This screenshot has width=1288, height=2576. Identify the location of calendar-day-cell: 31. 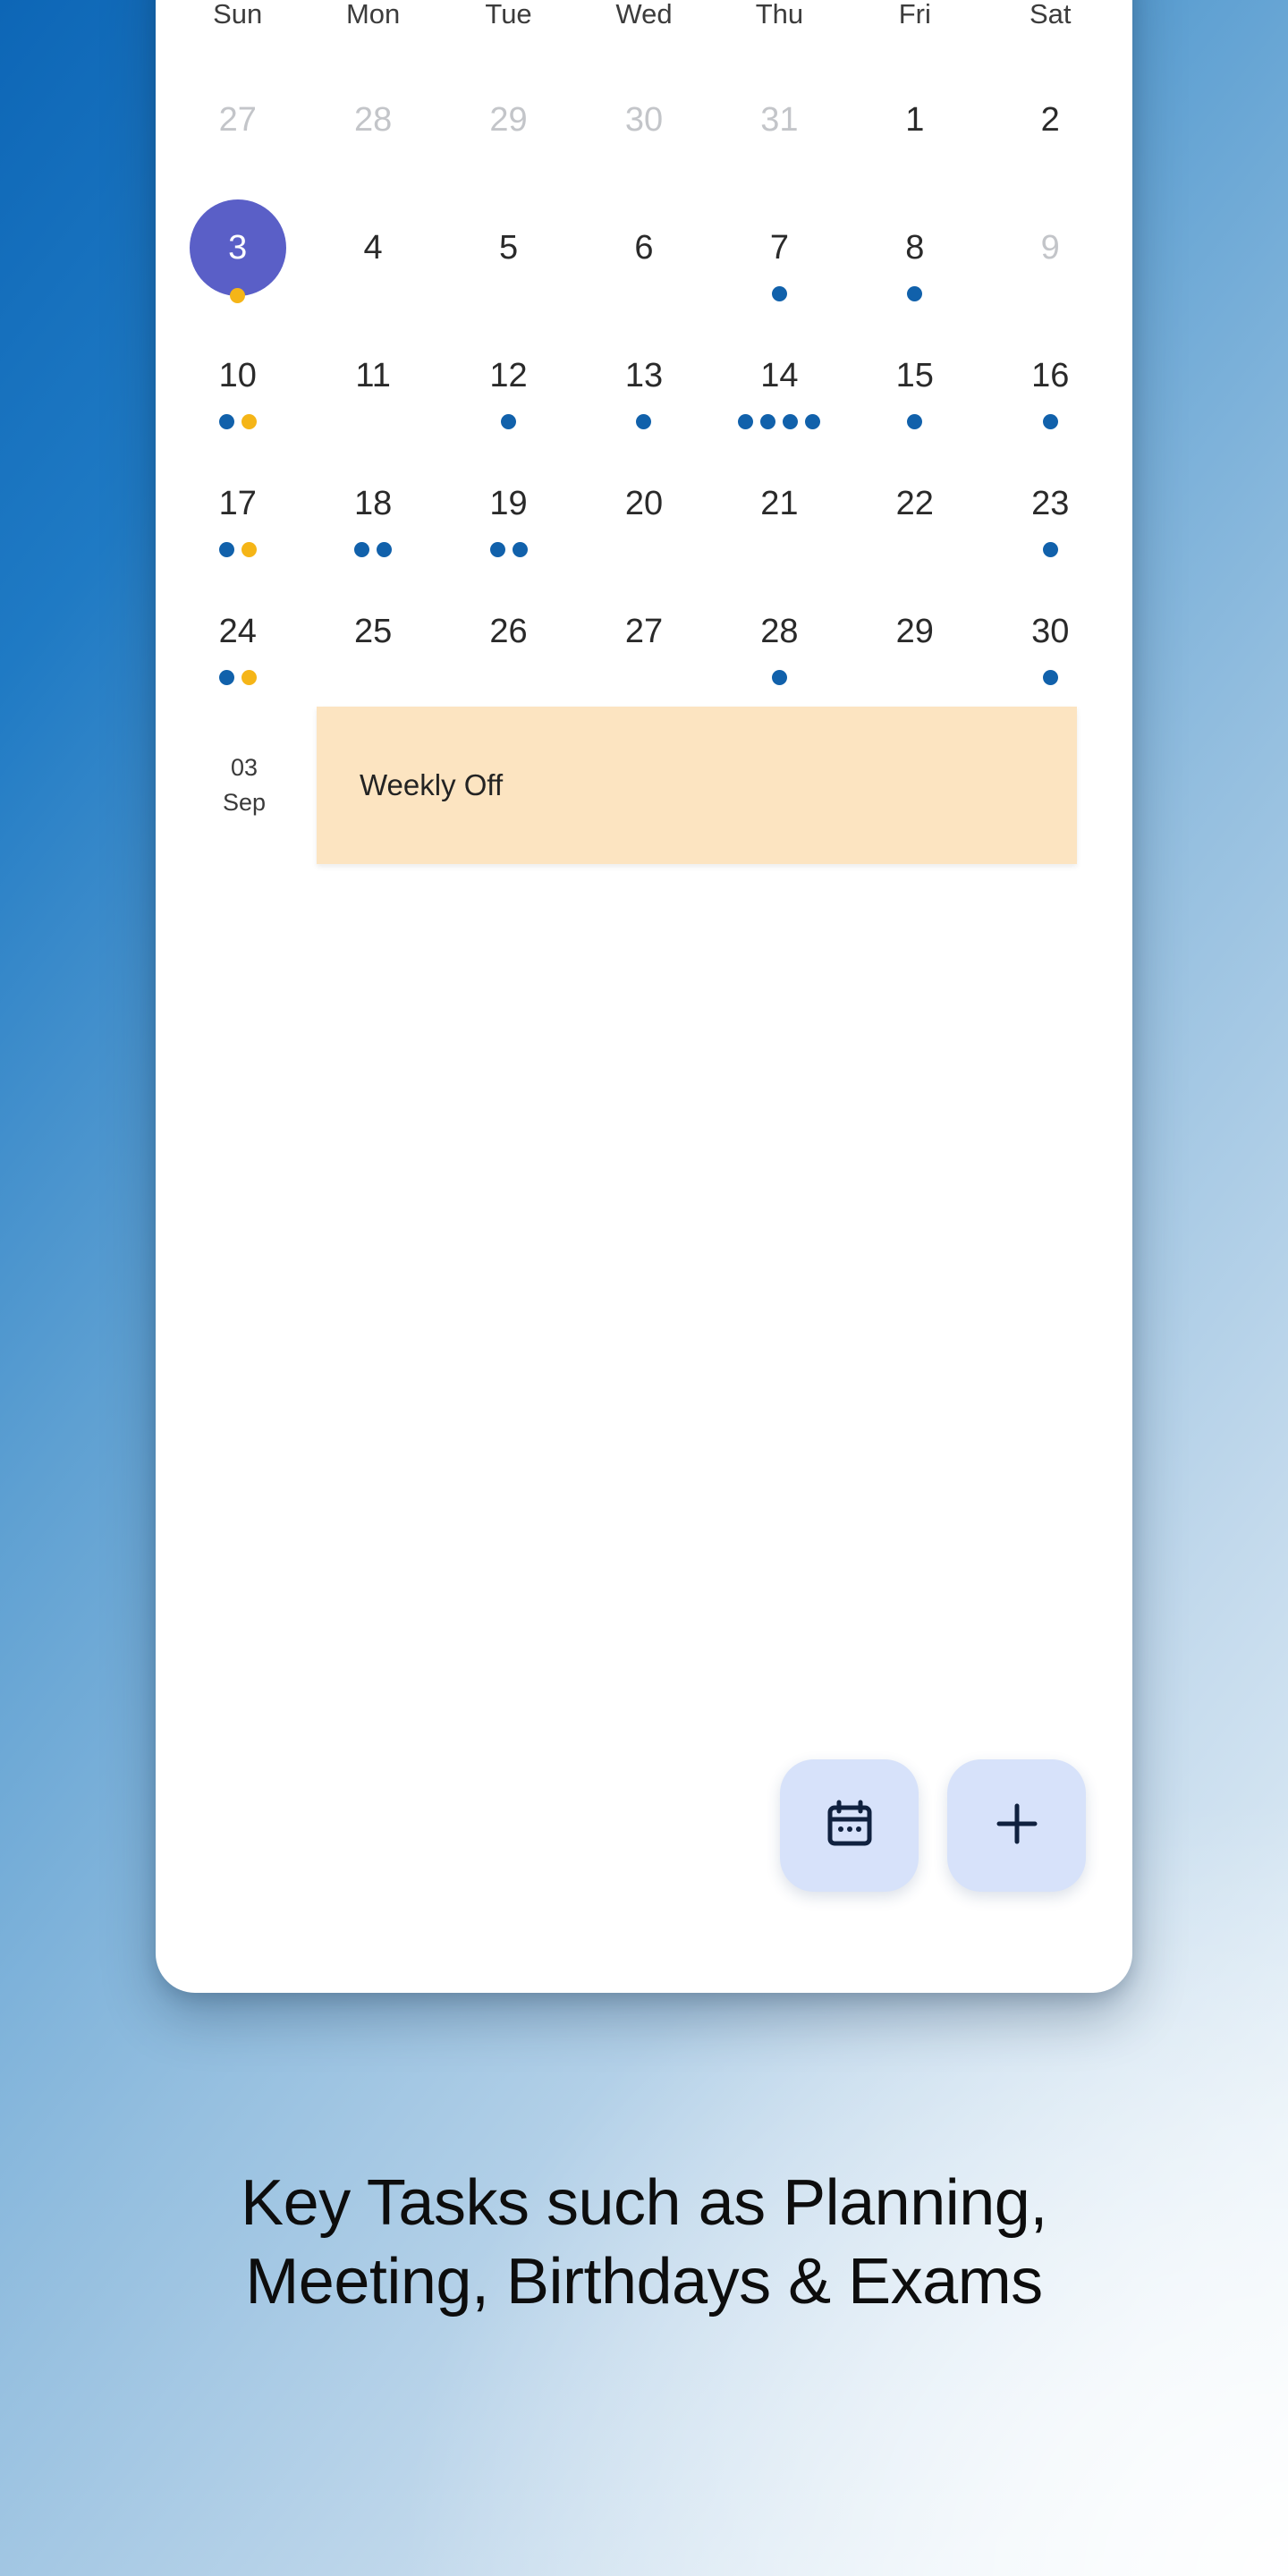
(779, 125).